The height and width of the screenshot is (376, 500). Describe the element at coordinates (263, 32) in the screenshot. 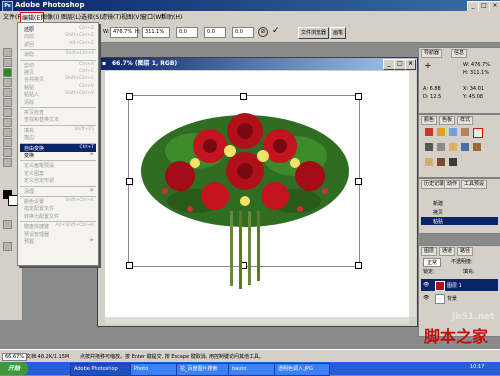

I see `cancel-transform-icon: ⊘` at that location.